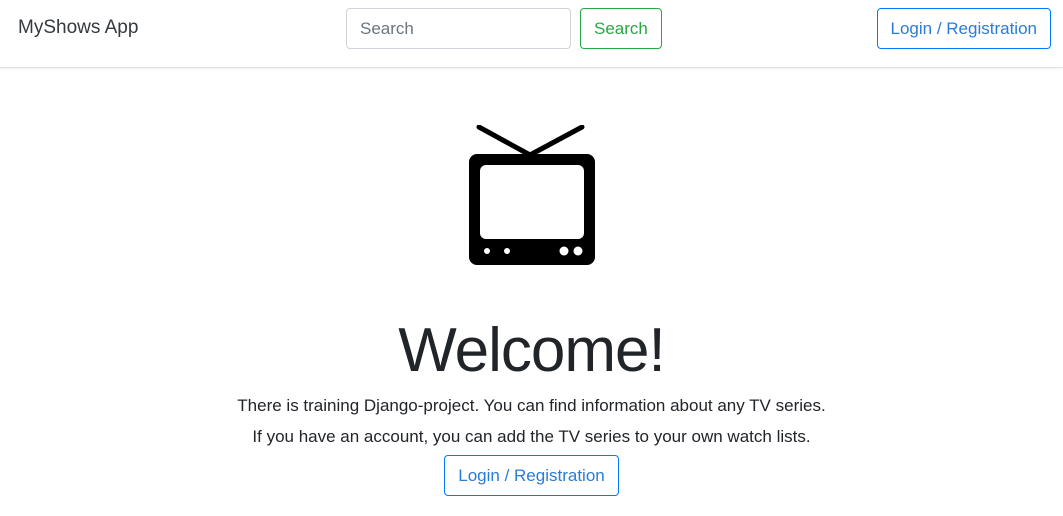 The height and width of the screenshot is (516, 1063). I want to click on search-button: Search, so click(621, 28).